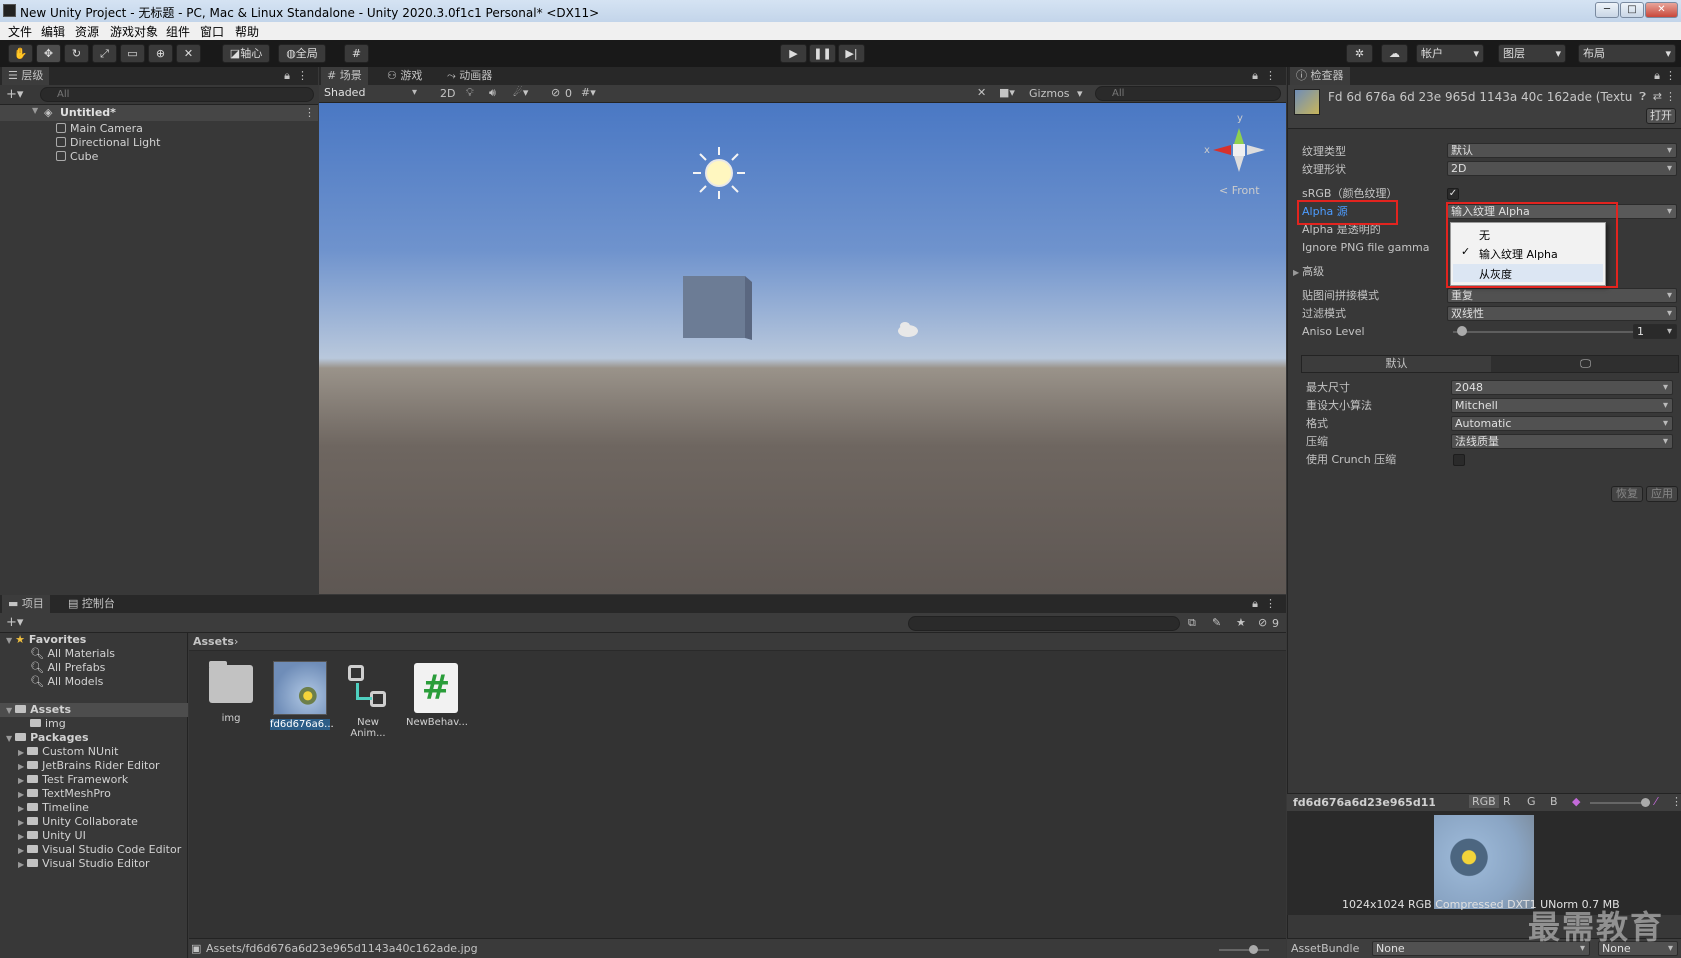 The image size is (1681, 958). I want to click on favorite-item: 🔍︎ All Models, so click(66, 682).